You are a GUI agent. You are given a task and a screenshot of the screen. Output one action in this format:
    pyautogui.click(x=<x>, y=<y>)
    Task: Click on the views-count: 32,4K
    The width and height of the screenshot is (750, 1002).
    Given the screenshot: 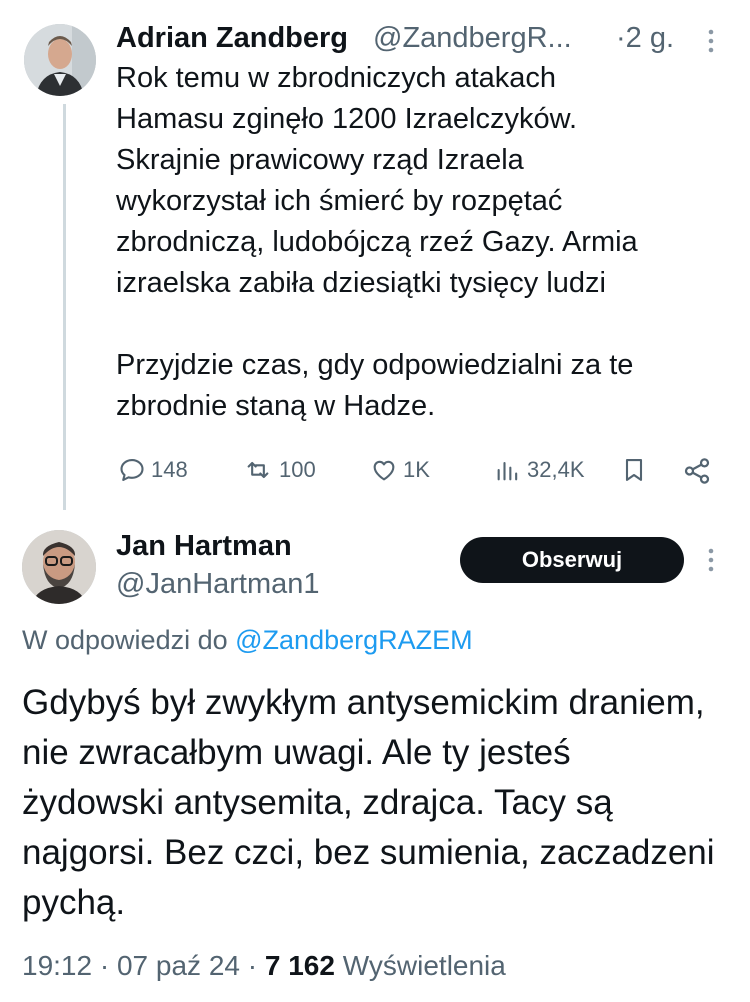 What is the action you would take?
    pyautogui.click(x=556, y=469)
    